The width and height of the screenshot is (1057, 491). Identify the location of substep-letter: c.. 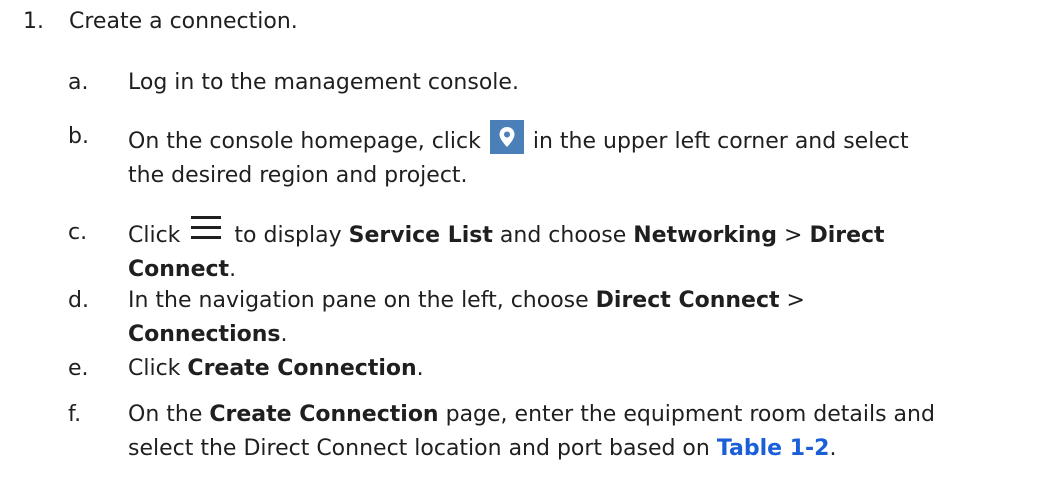
(78, 232).